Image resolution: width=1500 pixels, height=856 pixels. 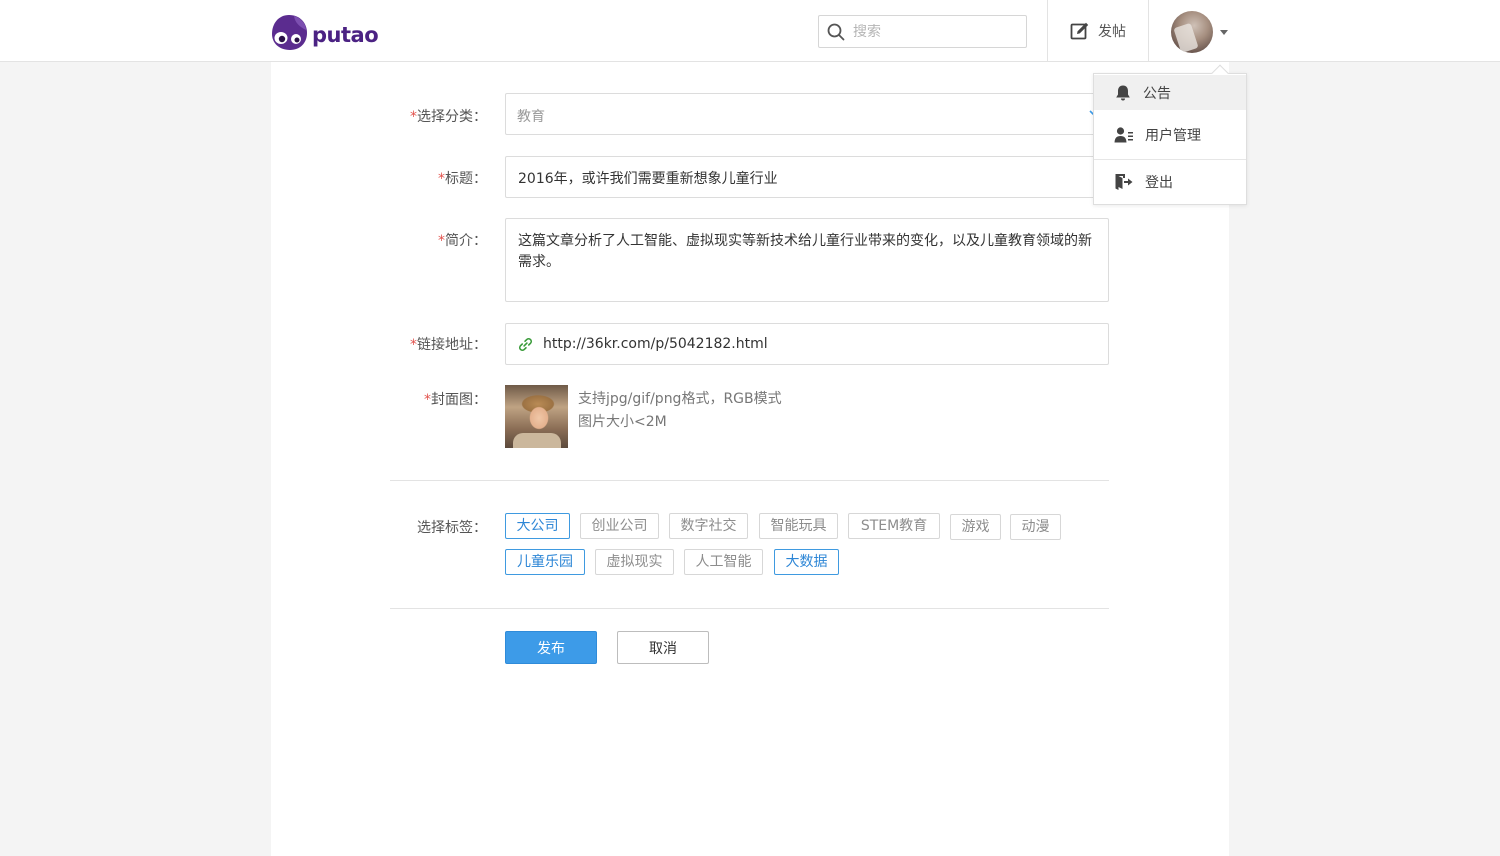 I want to click on grape-logo-icon, so click(x=289, y=32).